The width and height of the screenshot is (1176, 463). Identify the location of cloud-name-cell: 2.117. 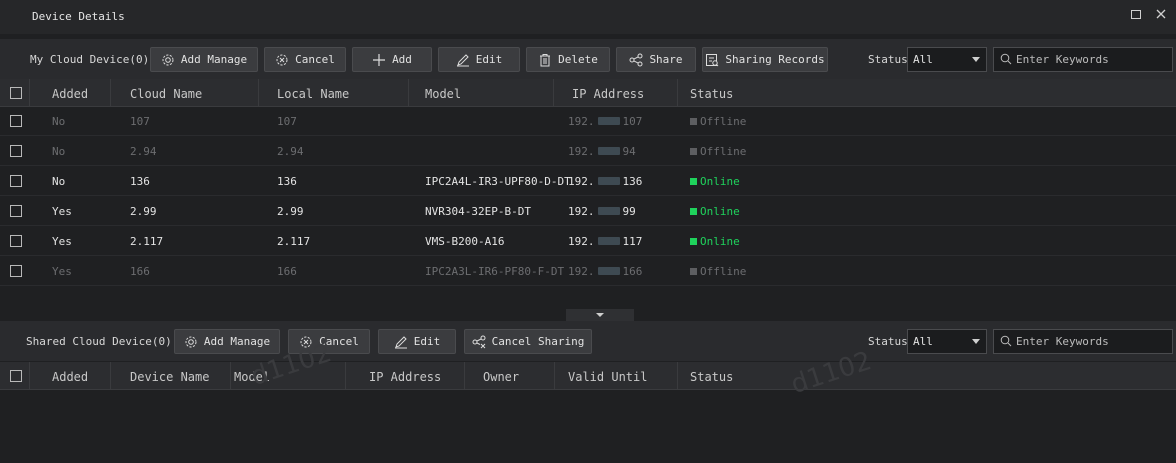
(147, 241).